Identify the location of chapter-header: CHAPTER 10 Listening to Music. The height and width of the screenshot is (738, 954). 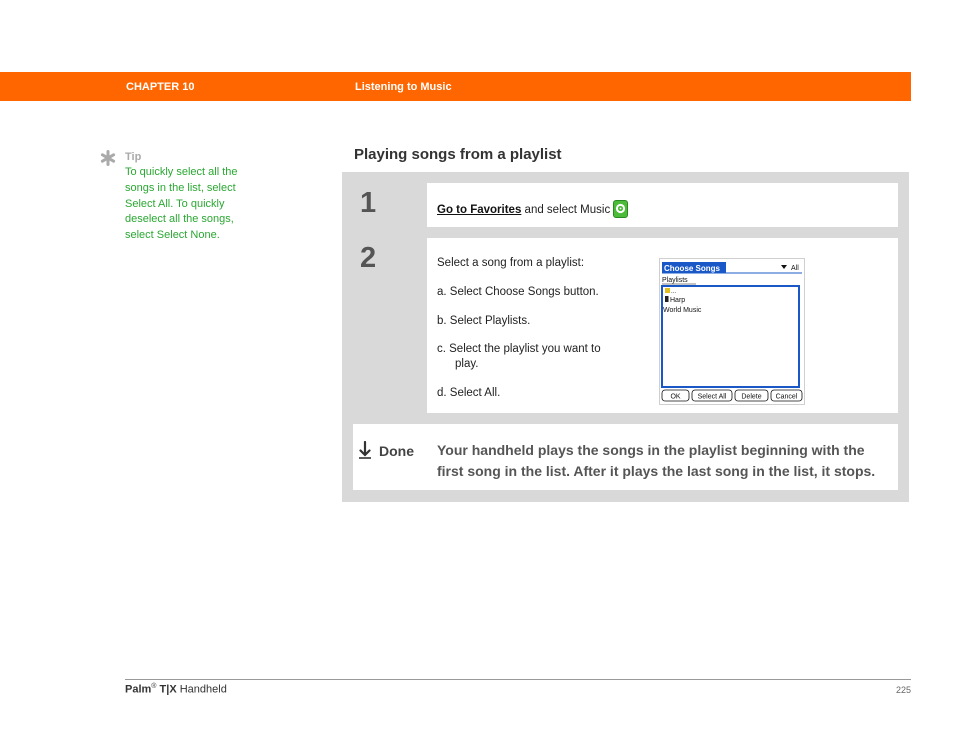
(455, 86).